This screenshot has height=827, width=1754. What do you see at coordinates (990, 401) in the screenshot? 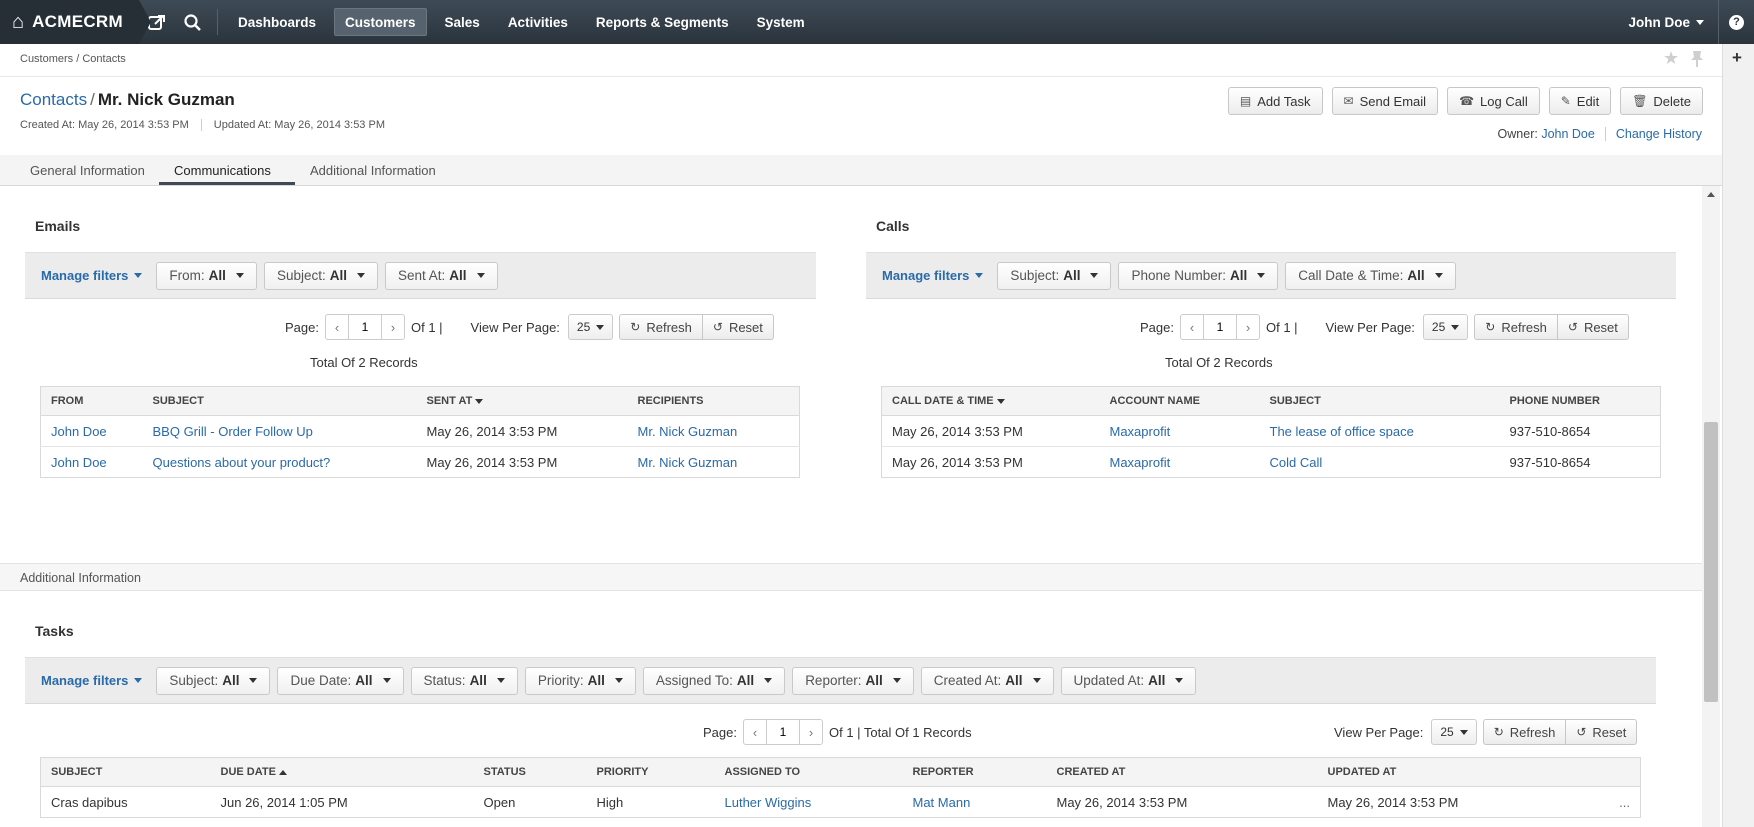
I see `col-call-date-time: Call Date & Time` at bounding box center [990, 401].